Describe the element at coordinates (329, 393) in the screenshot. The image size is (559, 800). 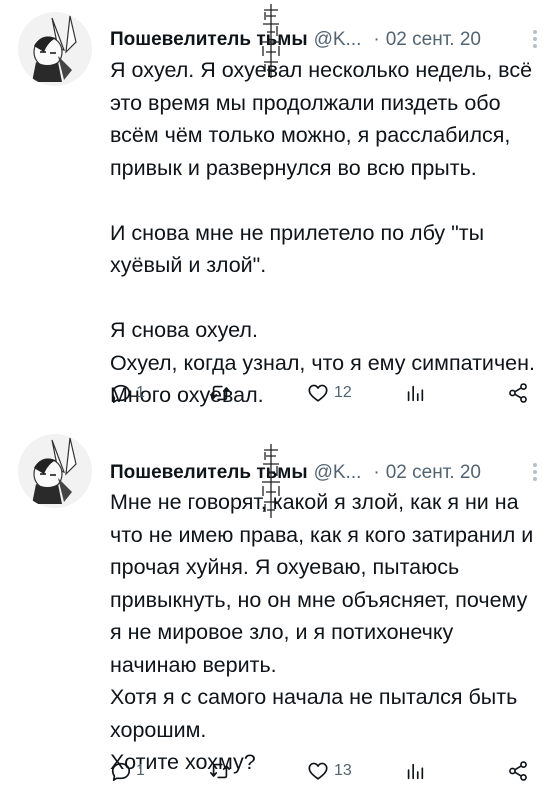
I see `like-button: 12` at that location.